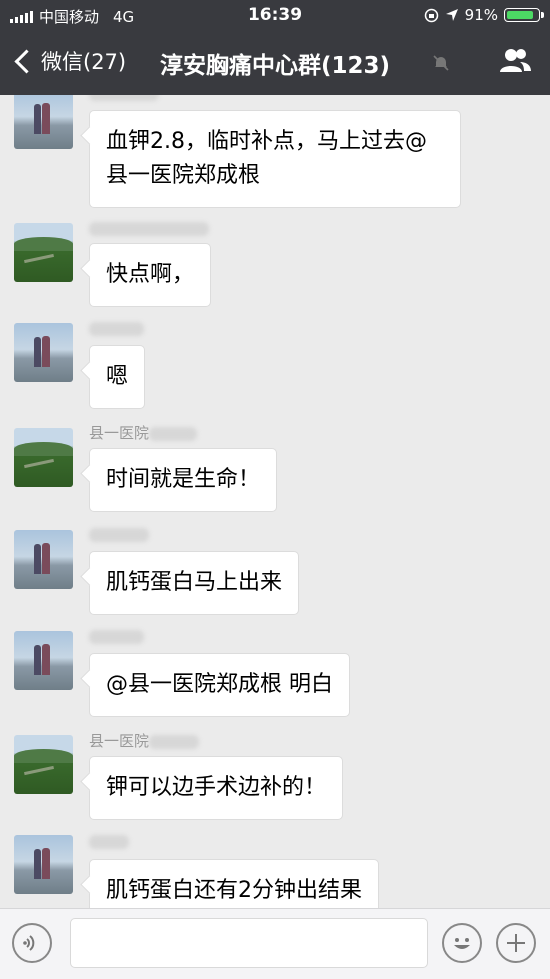 The image size is (550, 979). What do you see at coordinates (266, 141) in the screenshot?
I see `message-line: 血钾2.8，临时补点，马上过去@` at bounding box center [266, 141].